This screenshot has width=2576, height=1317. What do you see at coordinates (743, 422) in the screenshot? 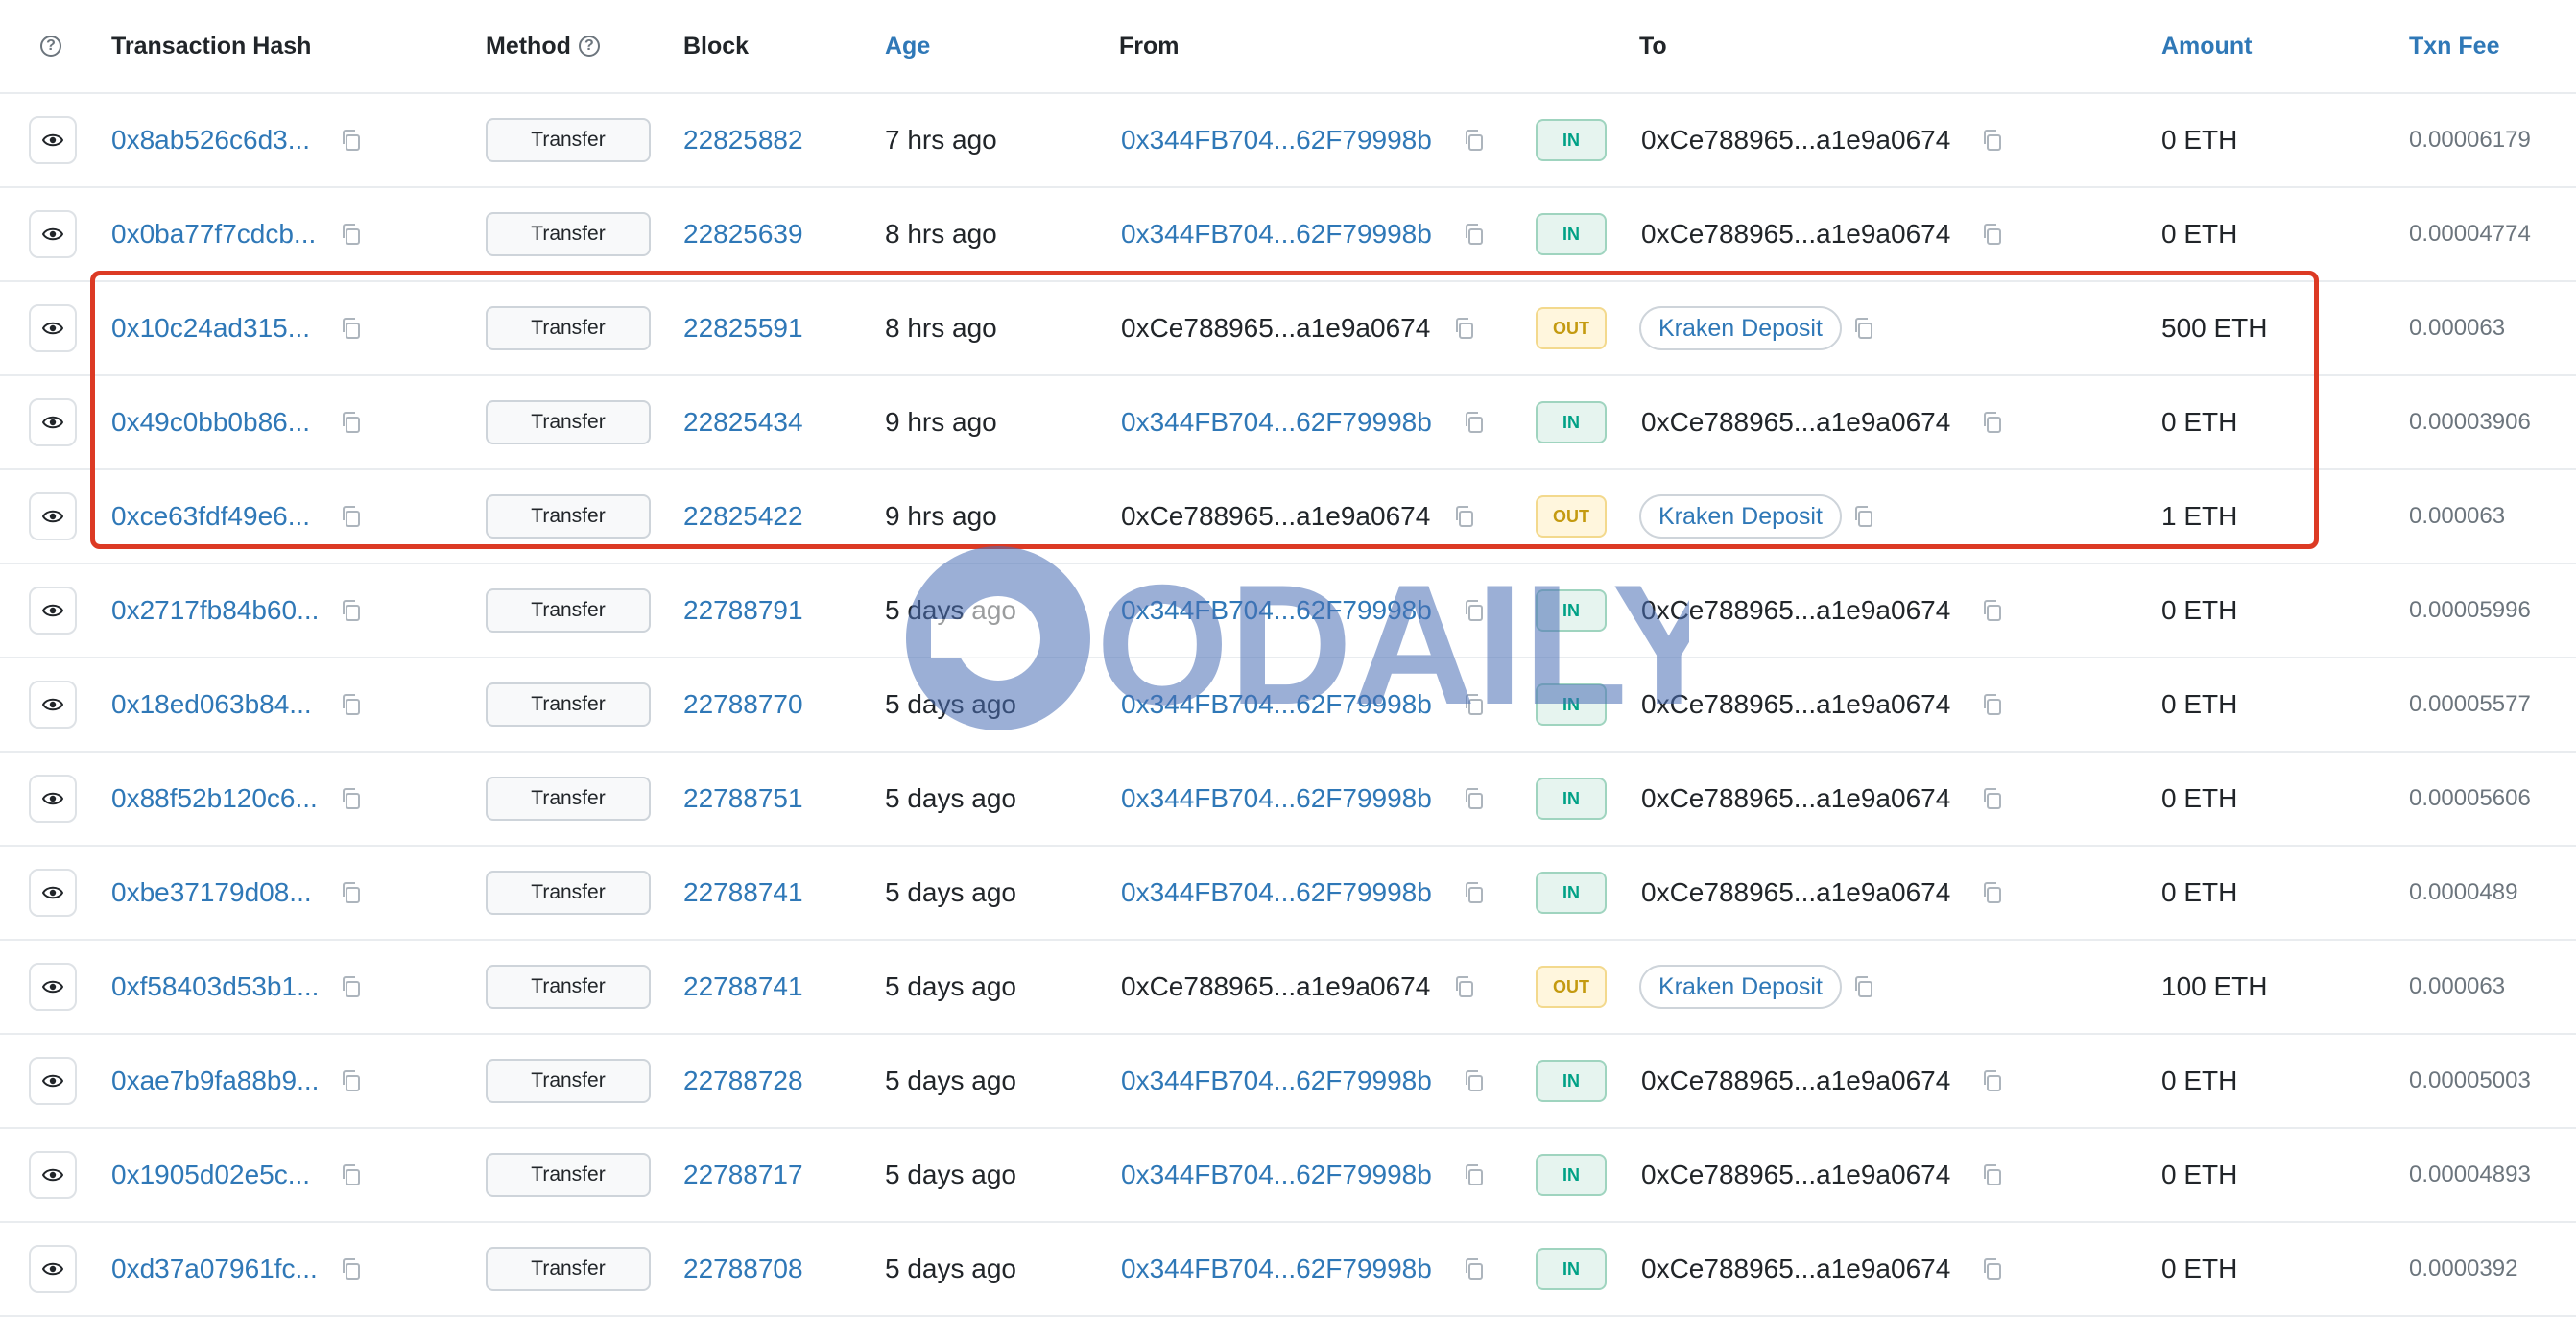
I see `block-link: 22825434` at bounding box center [743, 422].